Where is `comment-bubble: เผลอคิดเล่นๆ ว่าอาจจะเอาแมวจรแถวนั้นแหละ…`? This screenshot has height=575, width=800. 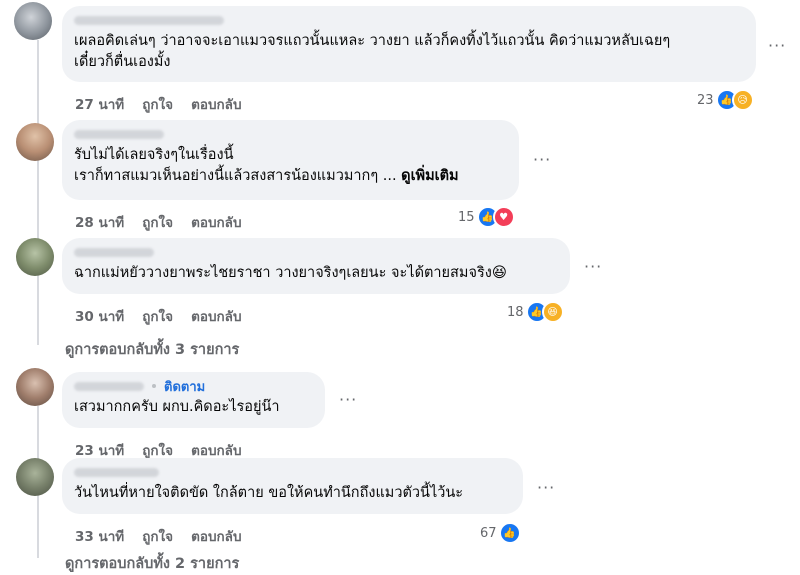 comment-bubble: เผลอคิดเล่นๆ ว่าอาจจะเอาแมวจรแถวนั้นแหละ… is located at coordinates (409, 44).